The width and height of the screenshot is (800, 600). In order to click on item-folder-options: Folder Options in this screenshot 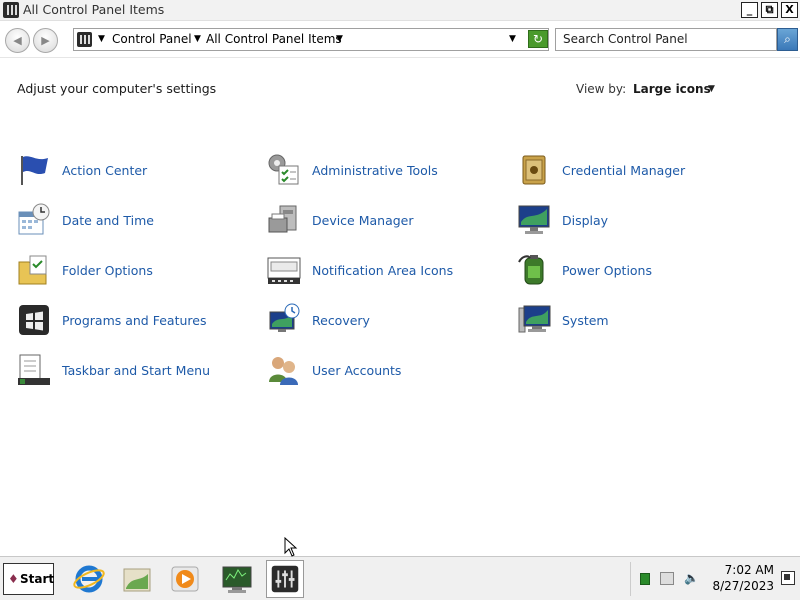, I will do `click(141, 270)`.